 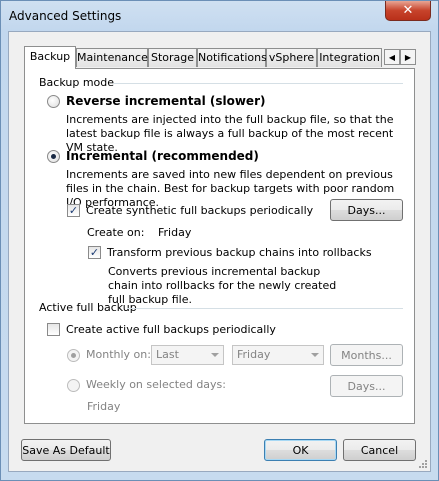 I want to click on active-full-checkbox, so click(x=53, y=329).